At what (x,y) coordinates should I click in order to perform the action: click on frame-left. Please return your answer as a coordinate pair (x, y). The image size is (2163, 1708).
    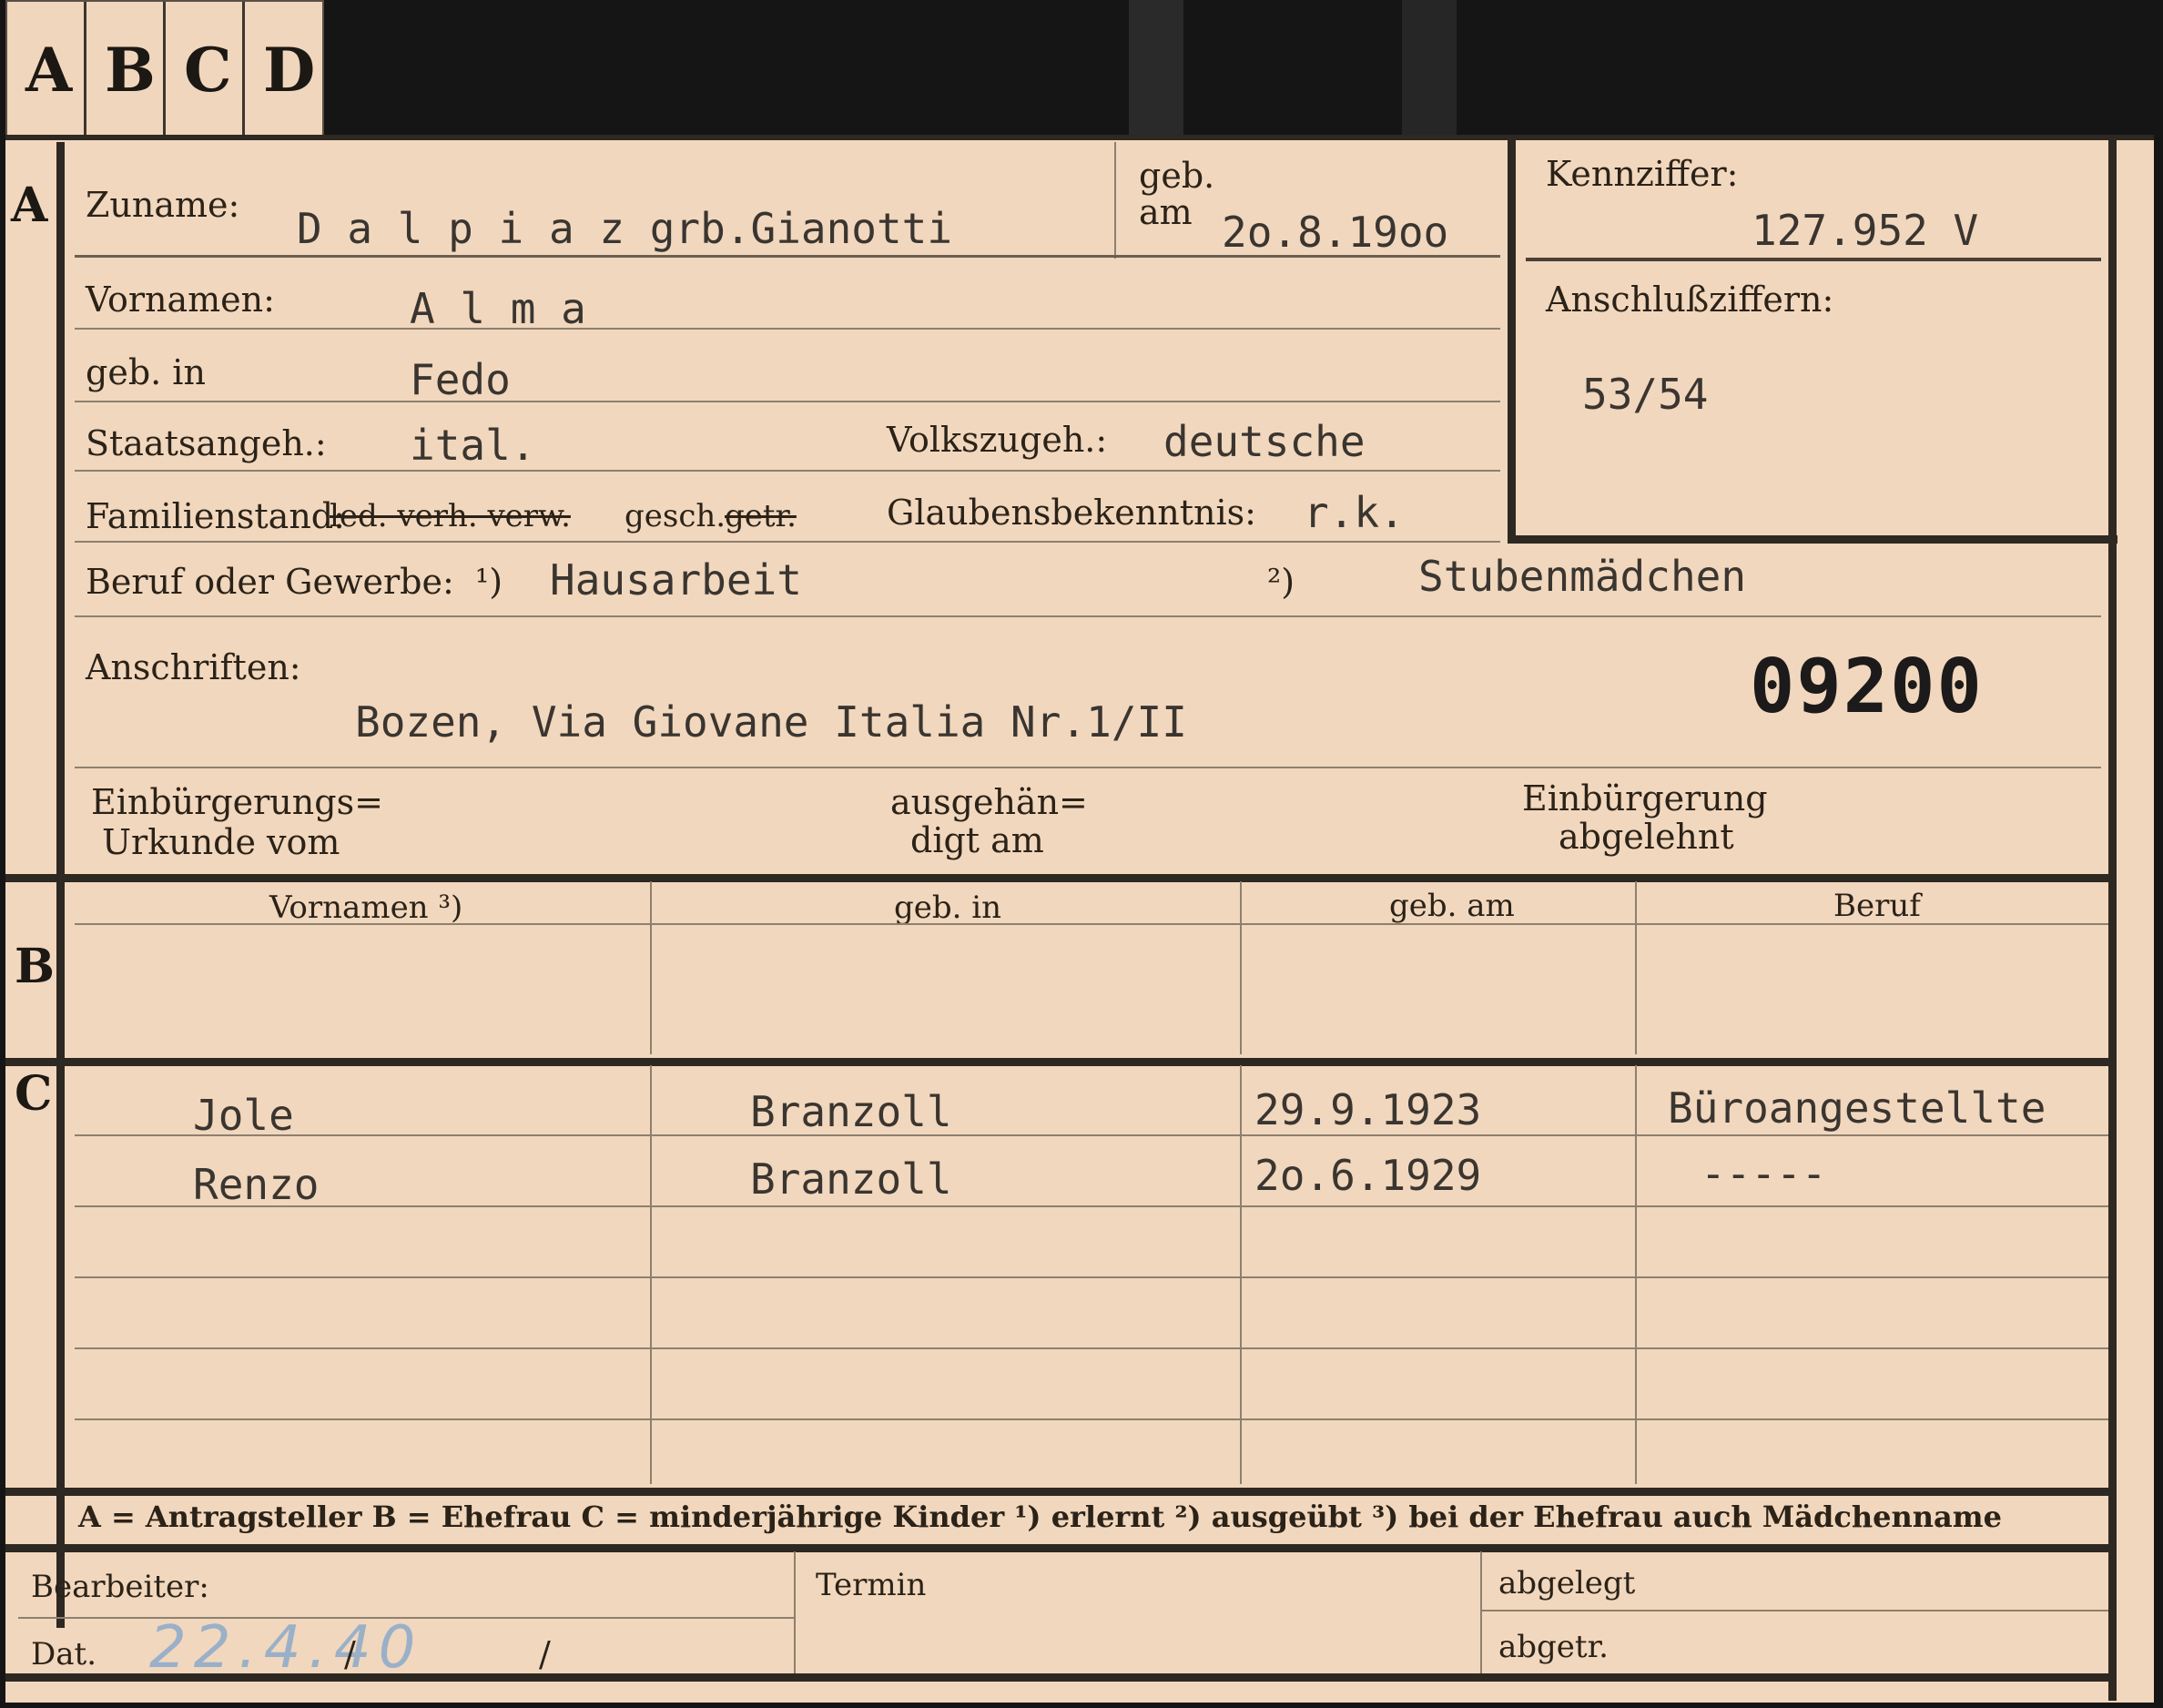
    Looking at the image, I should click on (61, 511).